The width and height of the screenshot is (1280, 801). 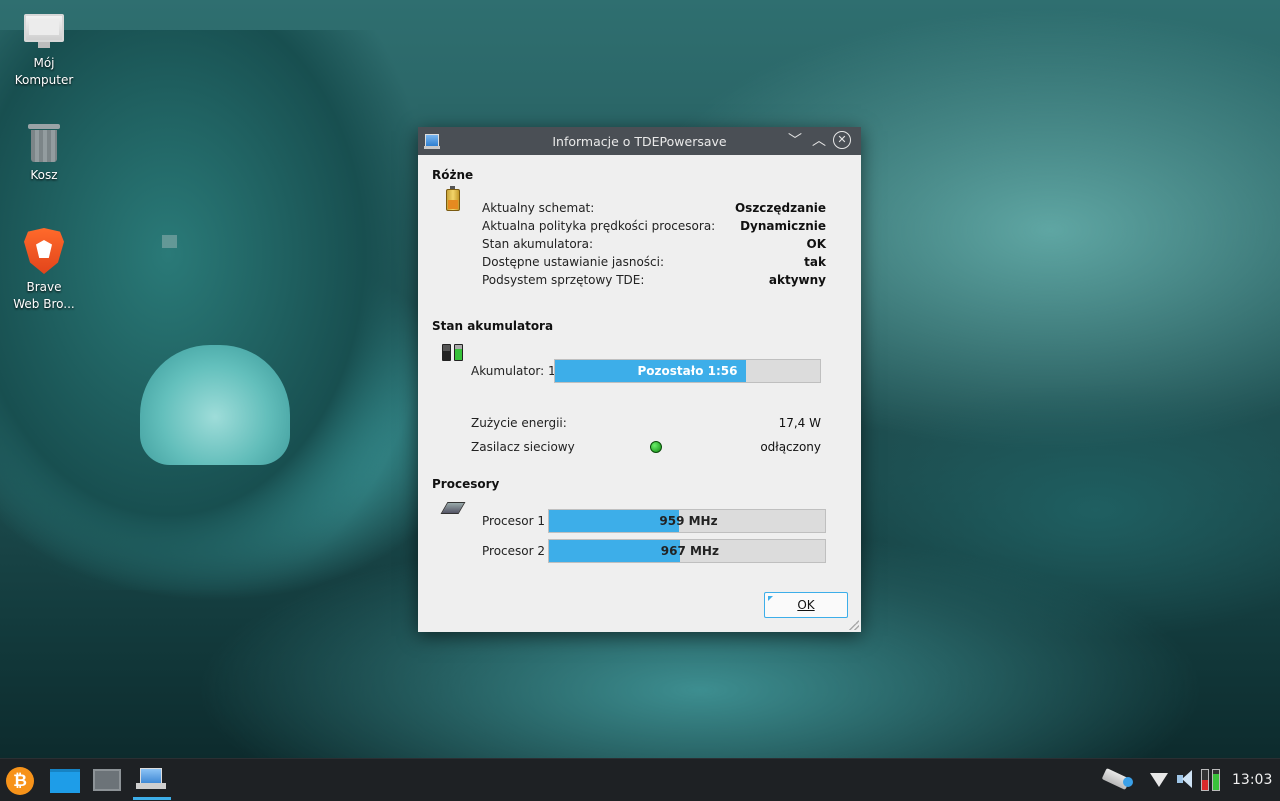 I want to click on brave-lion-icon, so click(x=44, y=251).